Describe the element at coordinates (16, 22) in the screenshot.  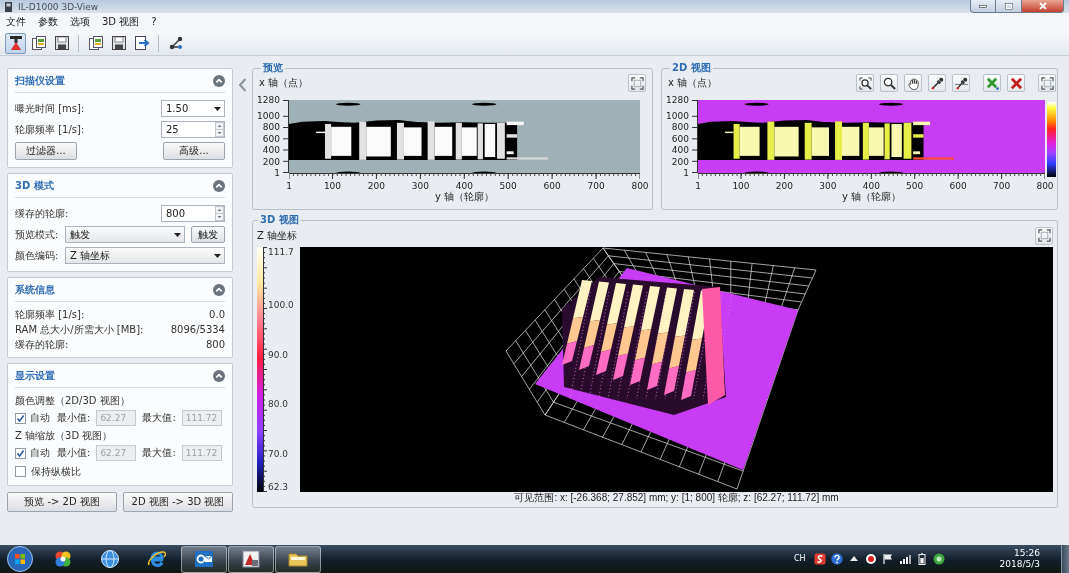
I see `menu-item: 文件` at that location.